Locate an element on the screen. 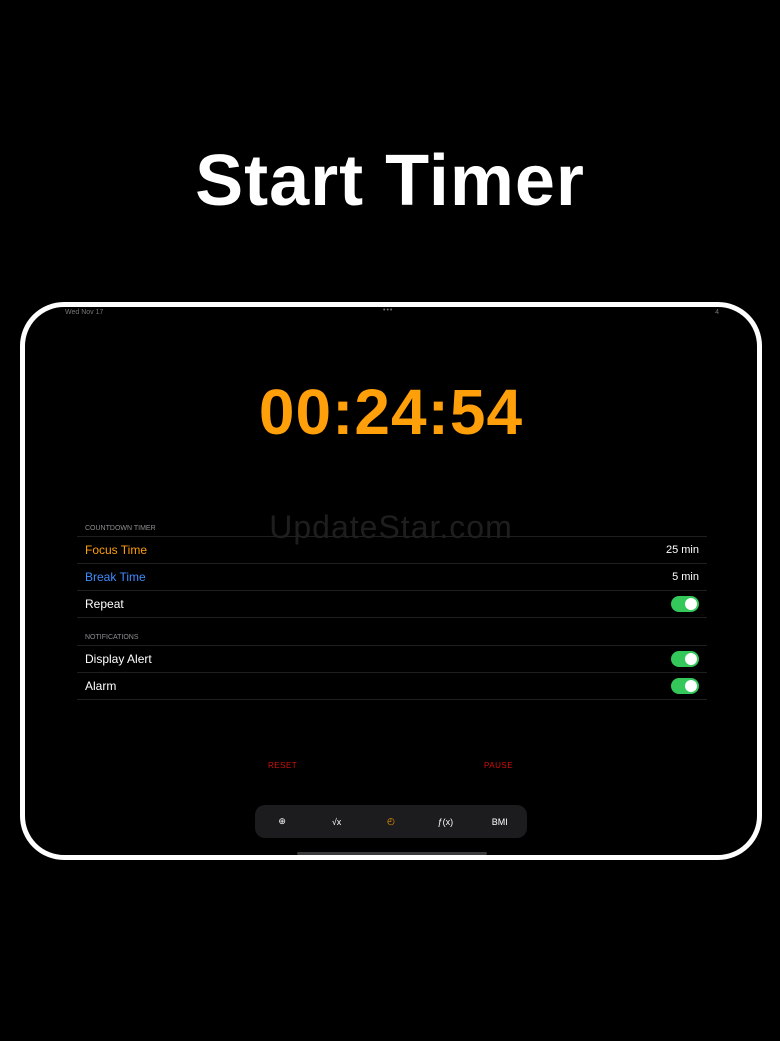  status-date: Wed Nov 17 is located at coordinates (84, 312).